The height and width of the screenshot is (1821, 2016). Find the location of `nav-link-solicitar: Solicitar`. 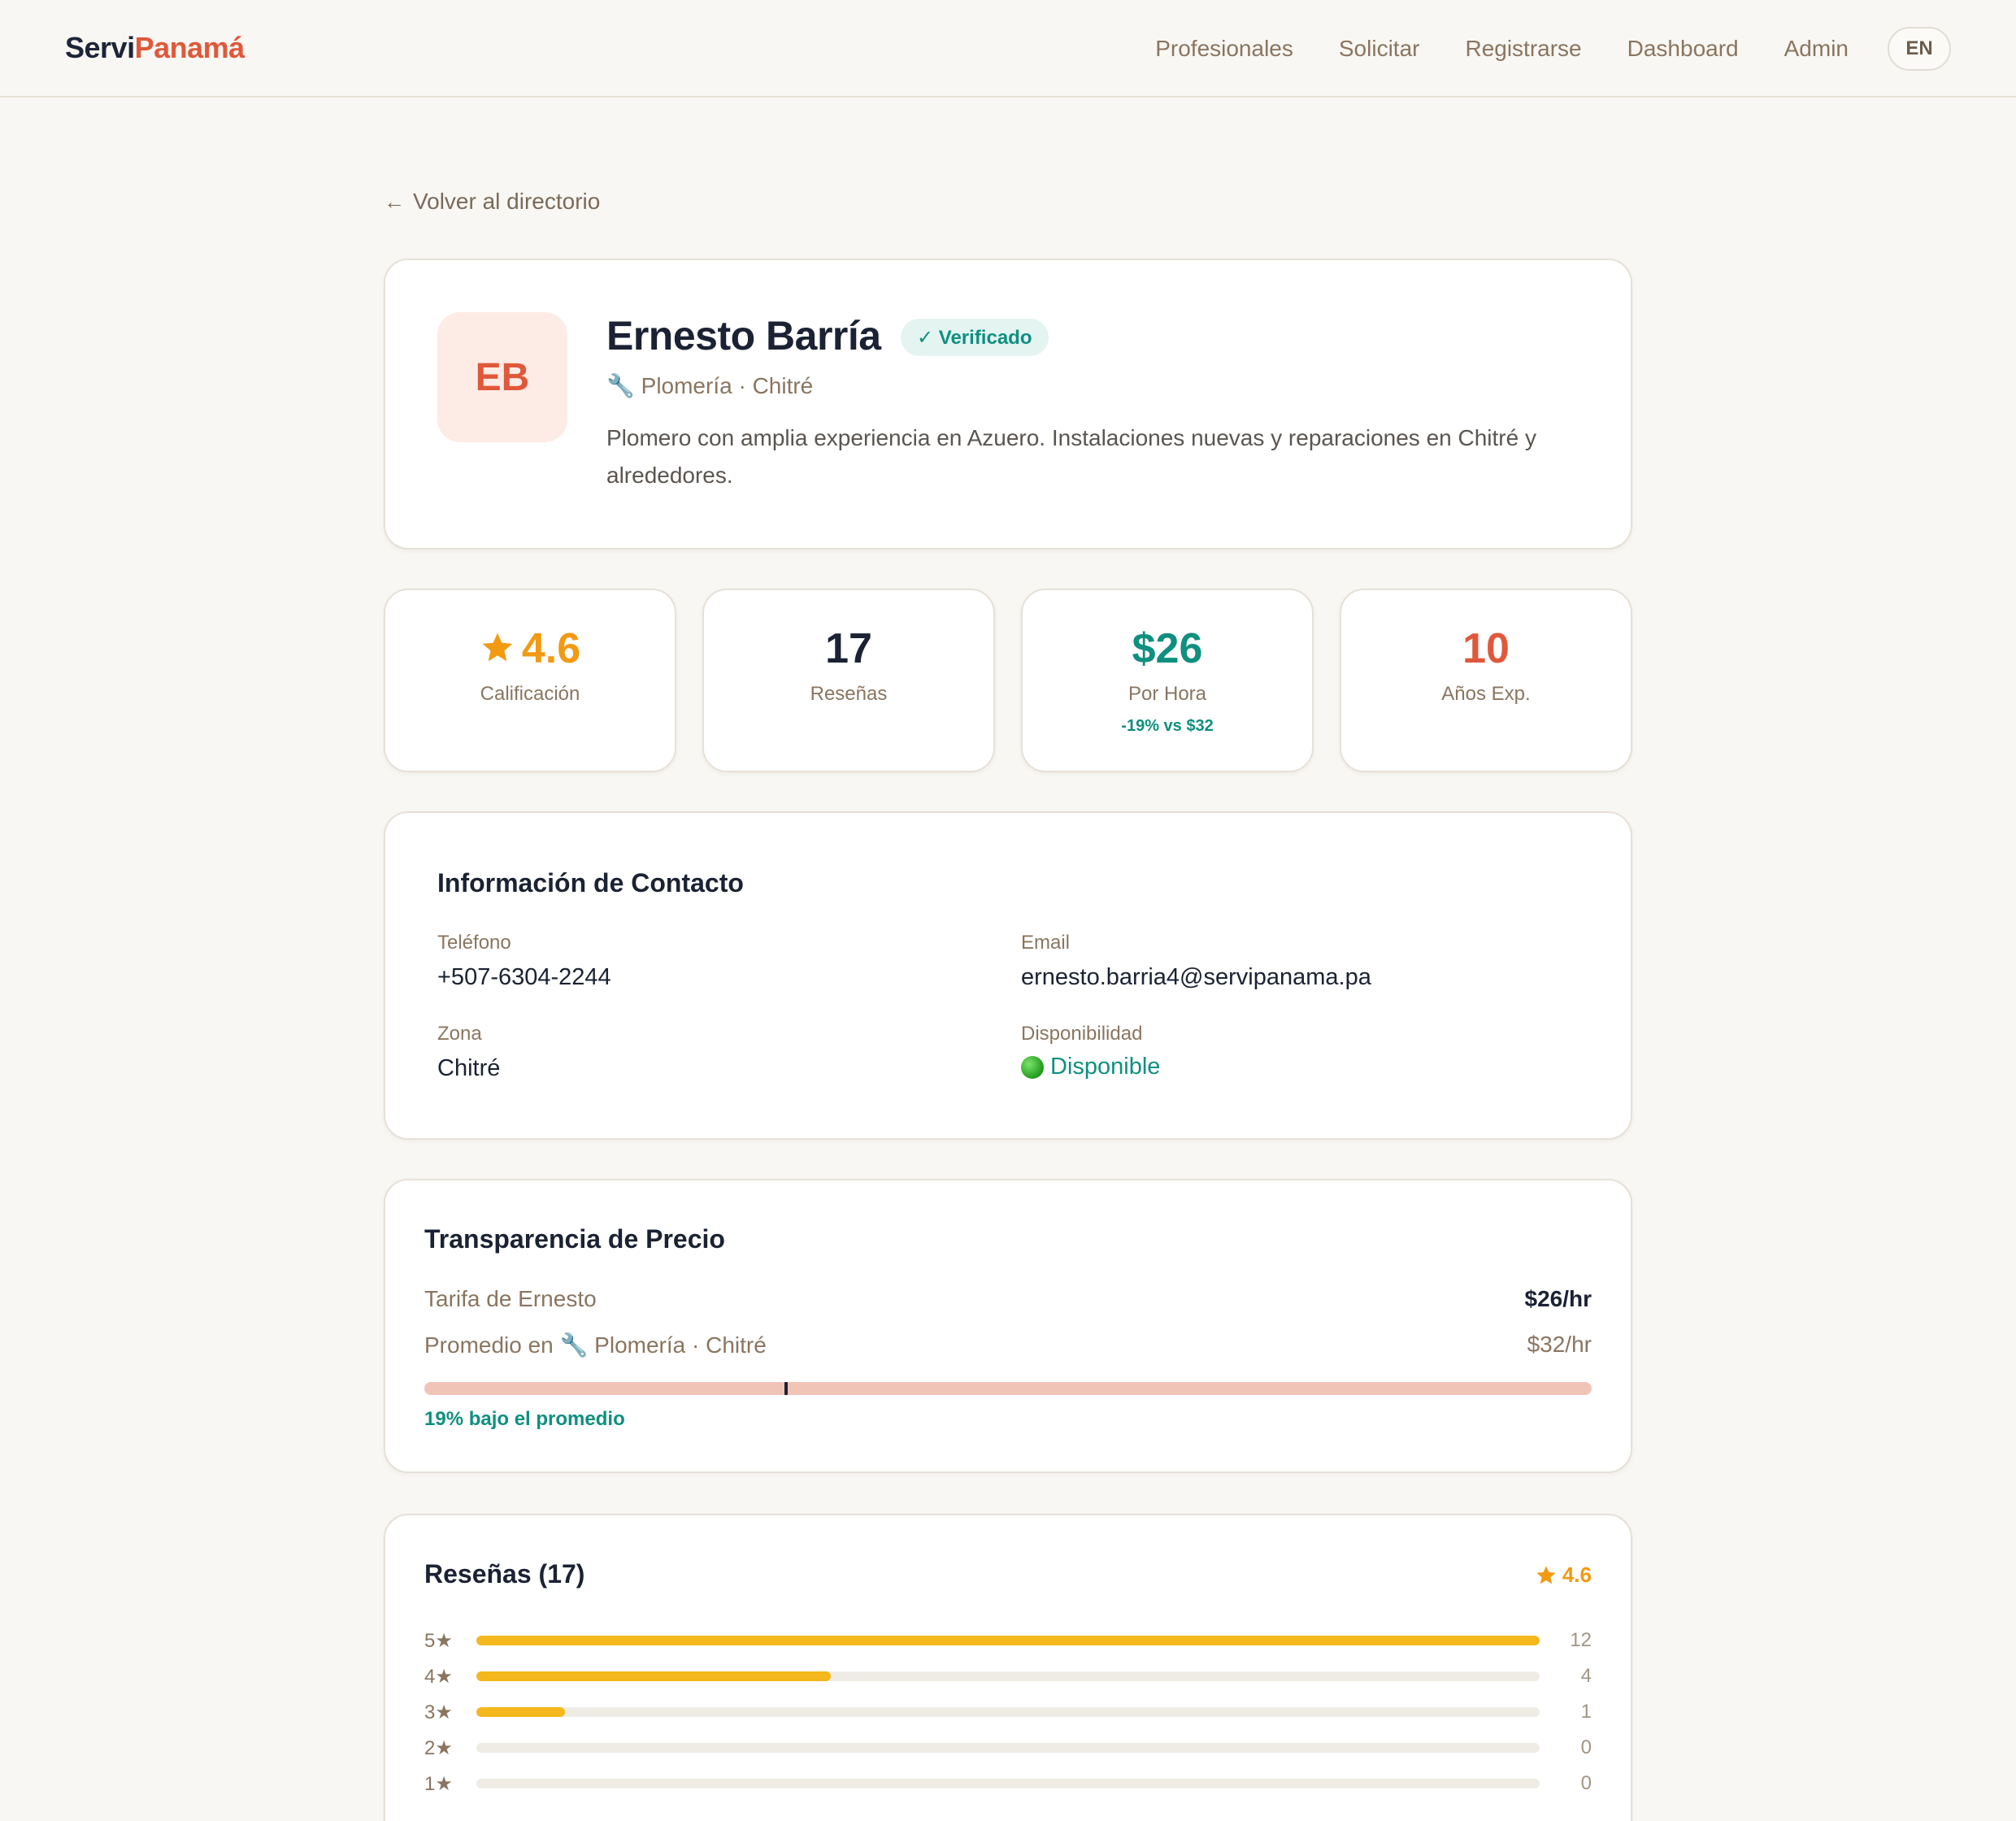

nav-link-solicitar: Solicitar is located at coordinates (1379, 49).